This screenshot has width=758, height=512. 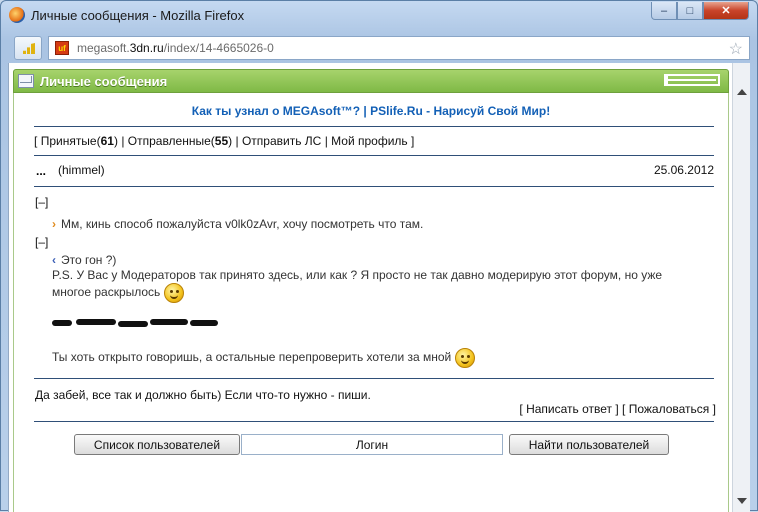 I want to click on nav-received-label: Принятые(, so click(x=70, y=141).